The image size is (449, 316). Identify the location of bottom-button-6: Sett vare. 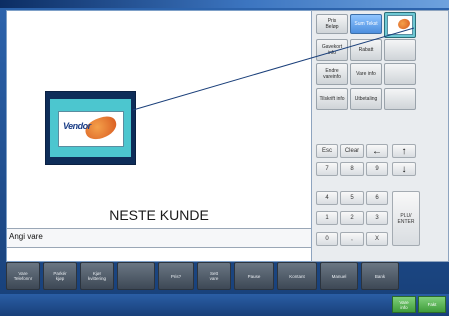
(214, 276).